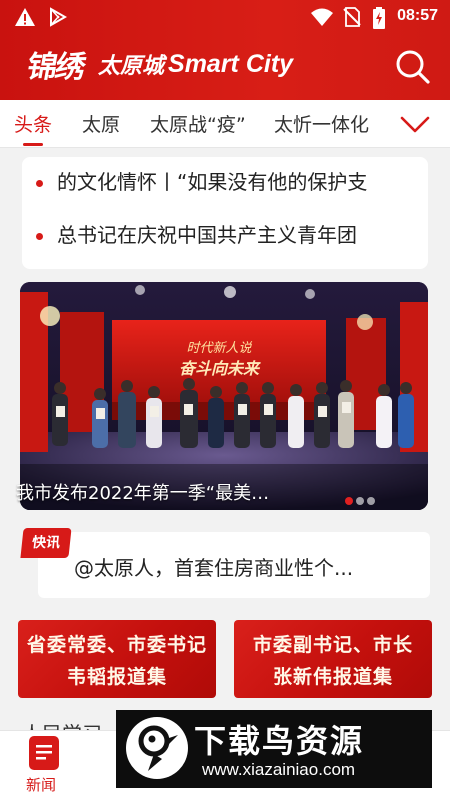 This screenshot has width=450, height=800. Describe the element at coordinates (33, 144) in the screenshot. I see `active-tab-indicator` at that location.